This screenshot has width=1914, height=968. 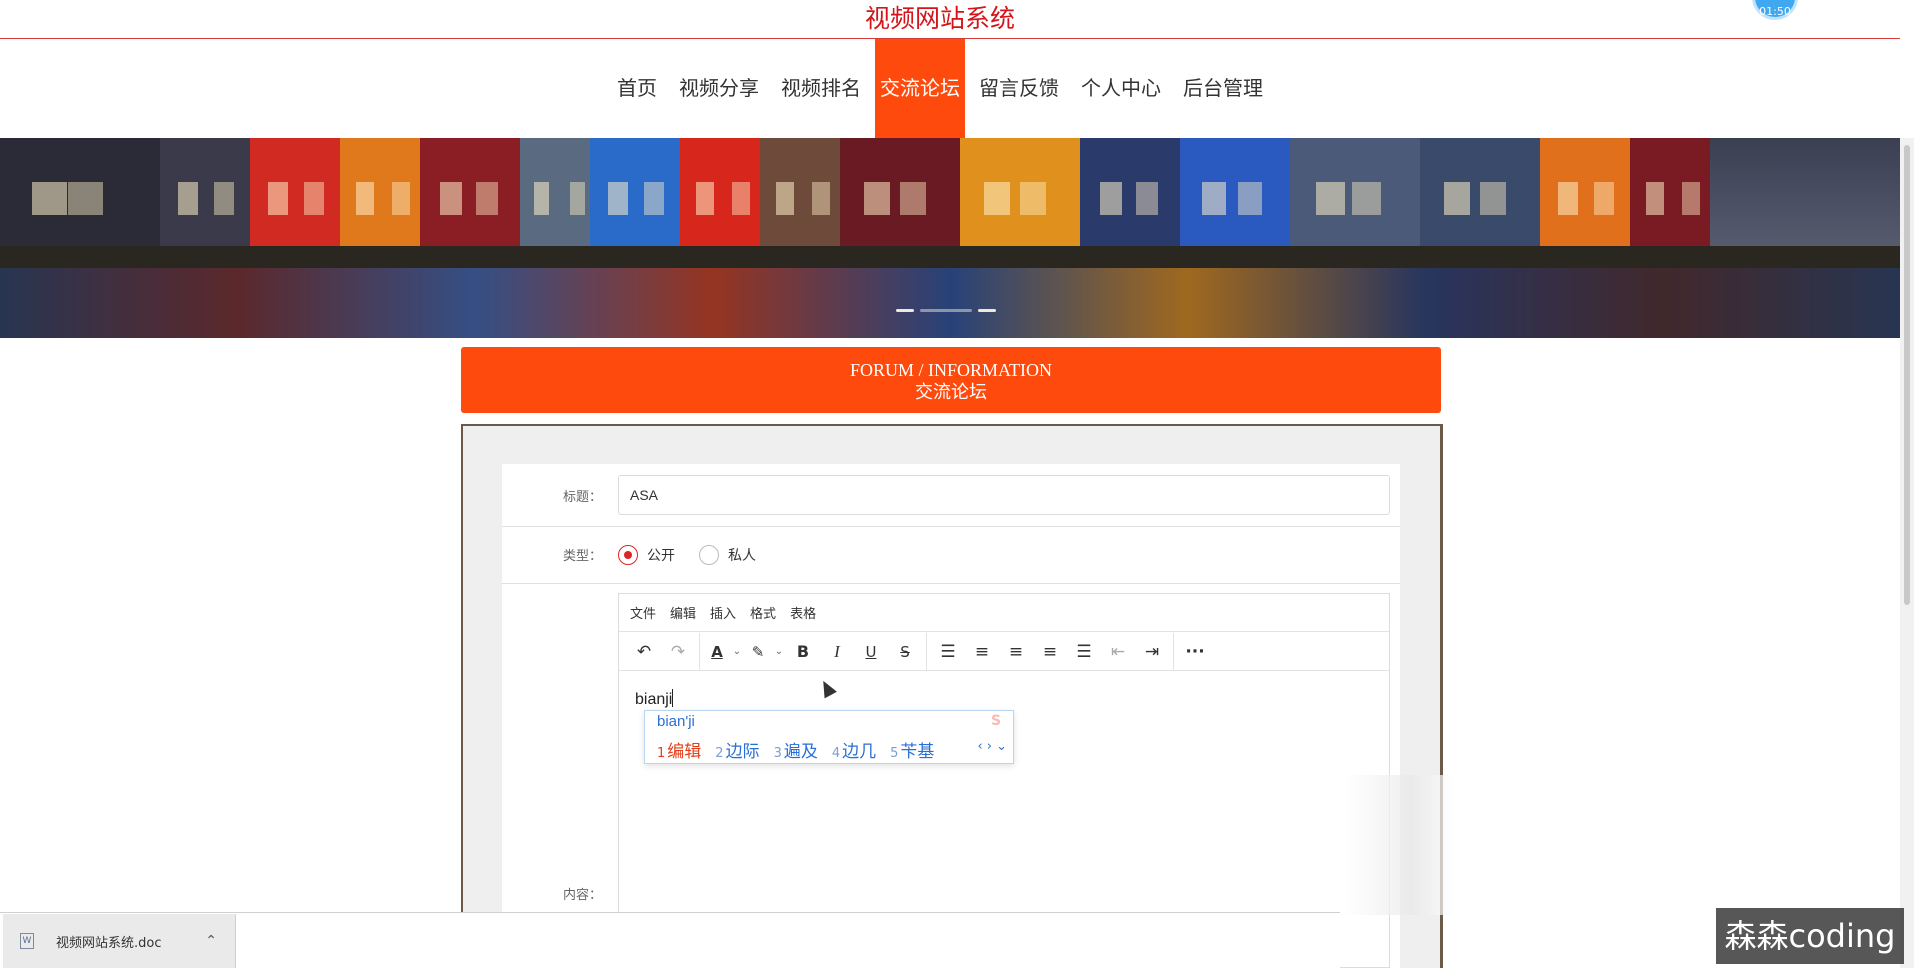 I want to click on watermark: 森森coding, so click(x=1810, y=936).